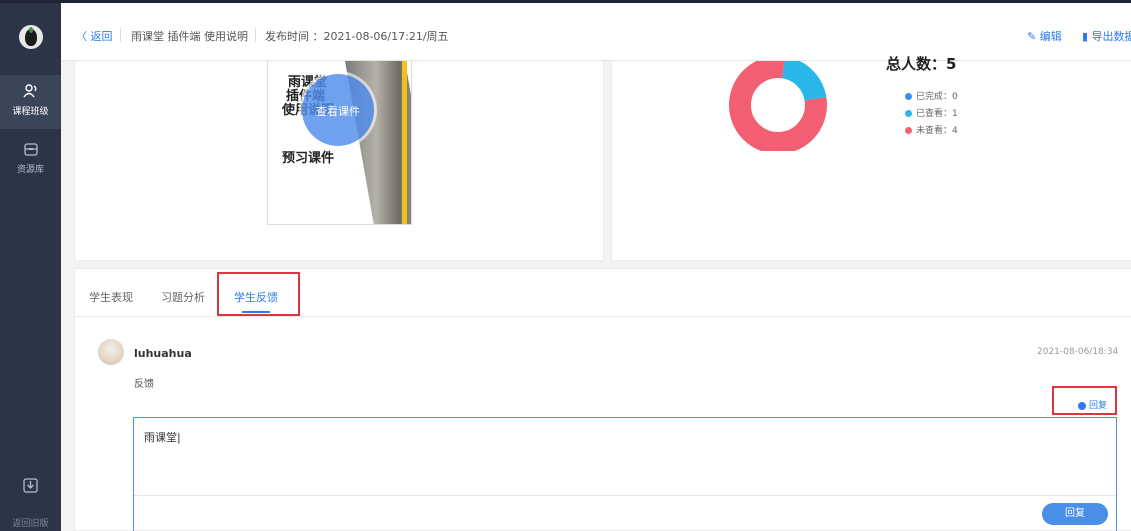 The width and height of the screenshot is (1131, 531). Describe the element at coordinates (163, 353) in the screenshot. I see `feedback-user-name: luhuahua` at that location.